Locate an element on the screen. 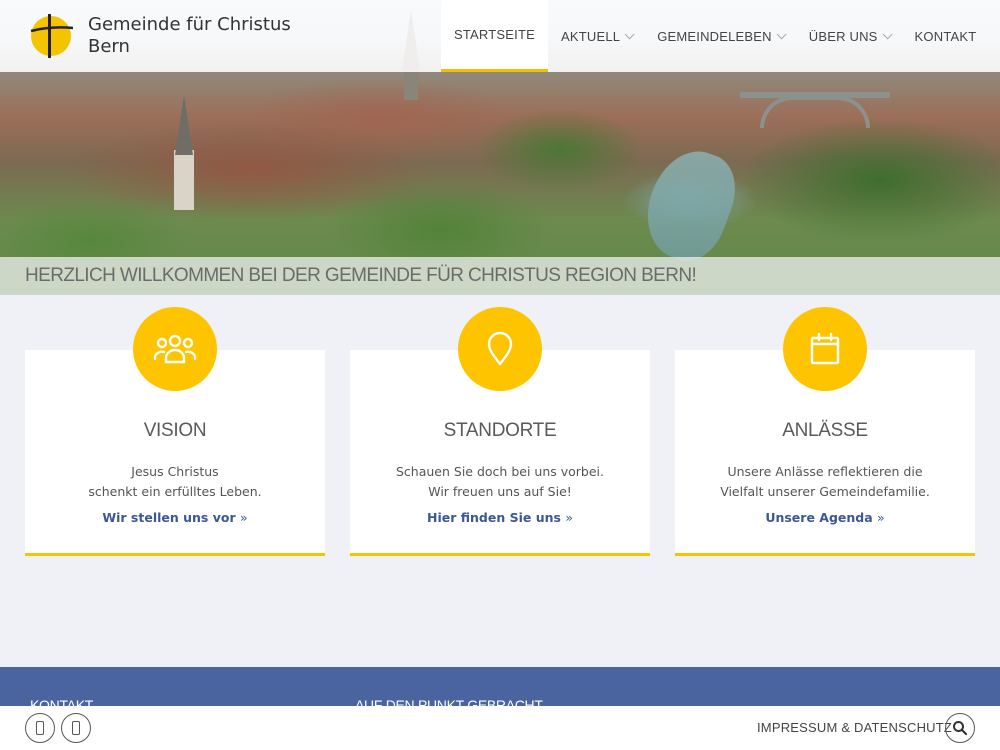 This screenshot has height=750, width=1000. nav-item-ueber-uns: ÜBER UNS is located at coordinates (849, 36).